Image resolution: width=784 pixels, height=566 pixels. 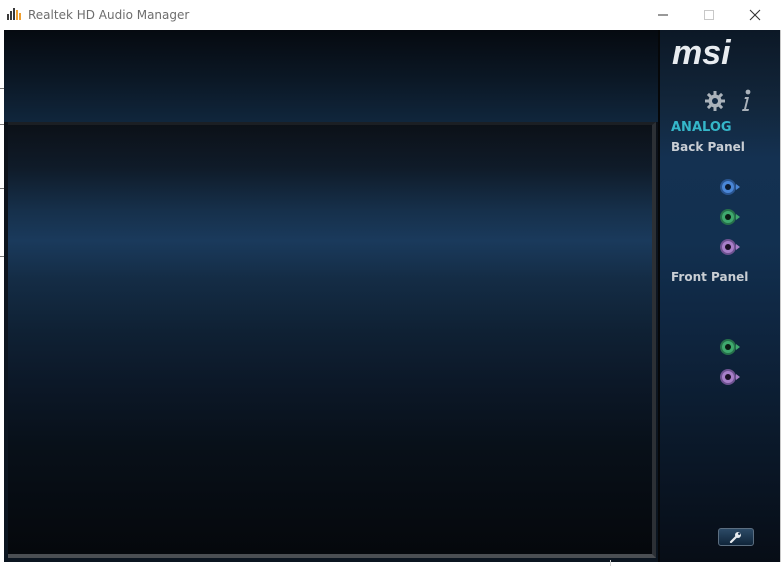 I want to click on wrench-icon, so click(x=735, y=537).